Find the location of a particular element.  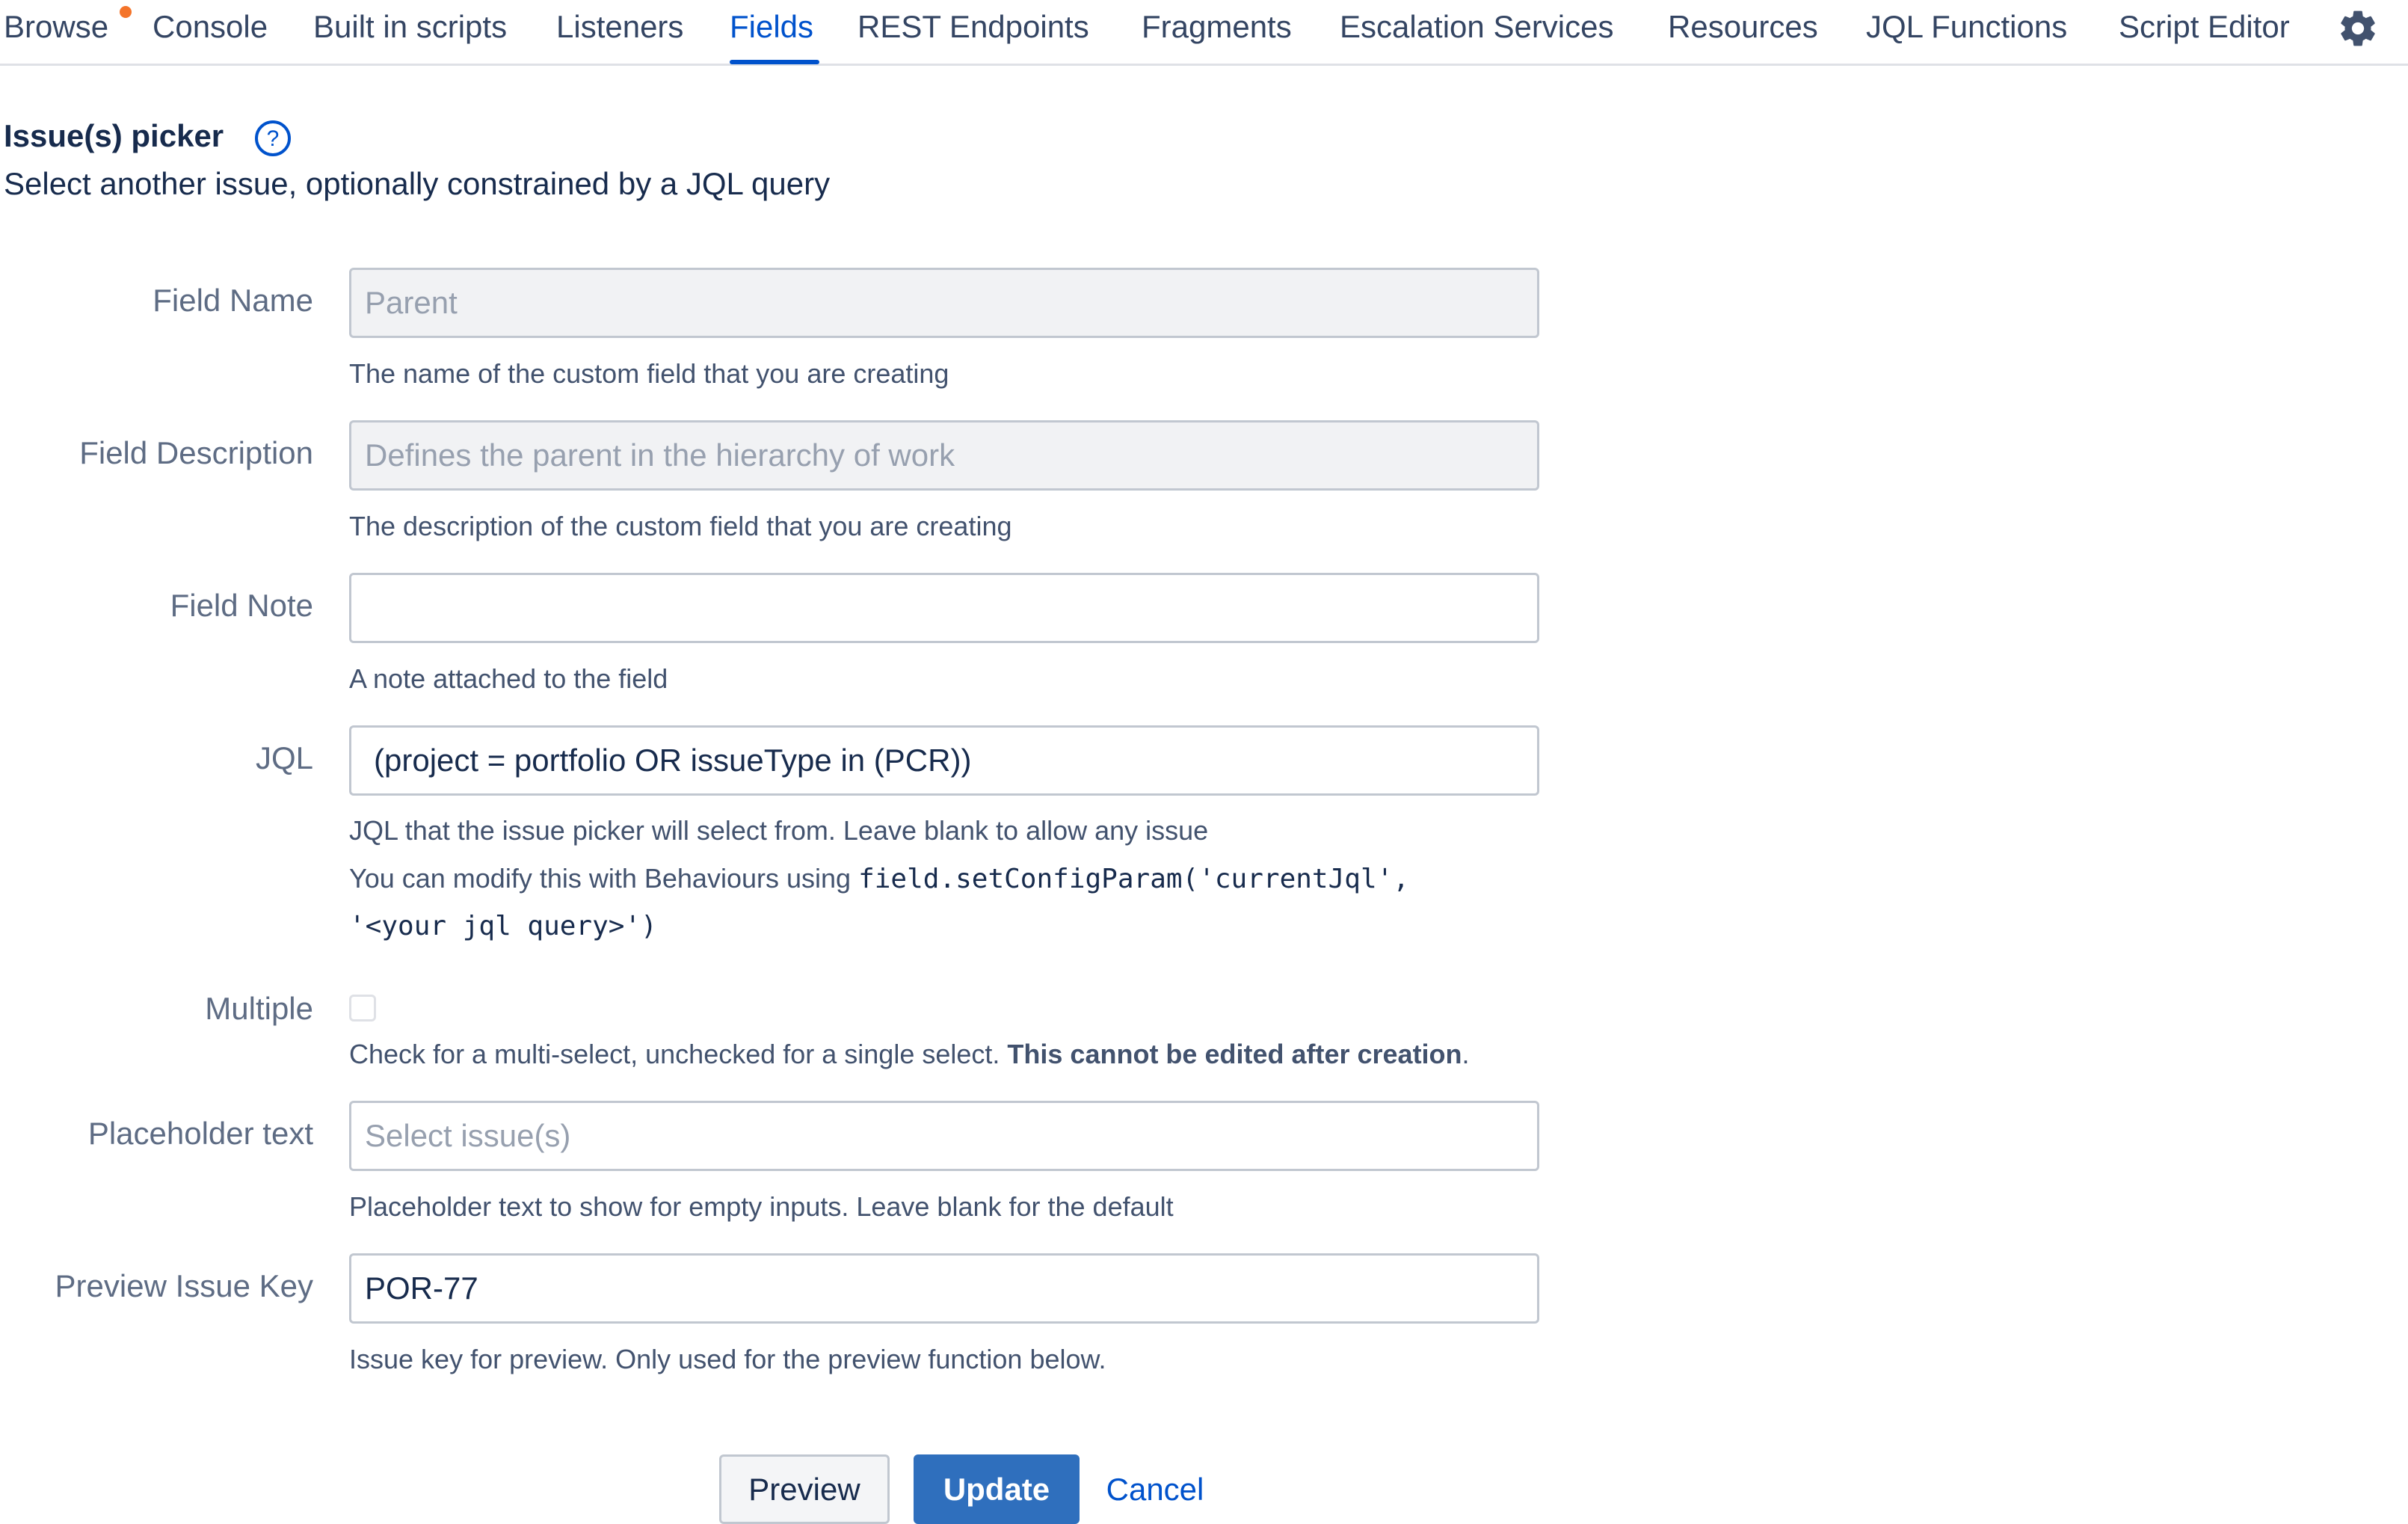

update-button: Update is located at coordinates (997, 1489).